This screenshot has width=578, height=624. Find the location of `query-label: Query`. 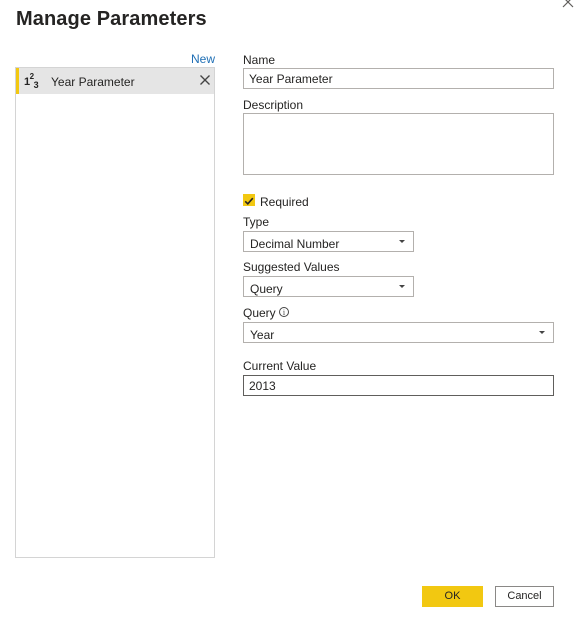

query-label: Query is located at coordinates (259, 313).